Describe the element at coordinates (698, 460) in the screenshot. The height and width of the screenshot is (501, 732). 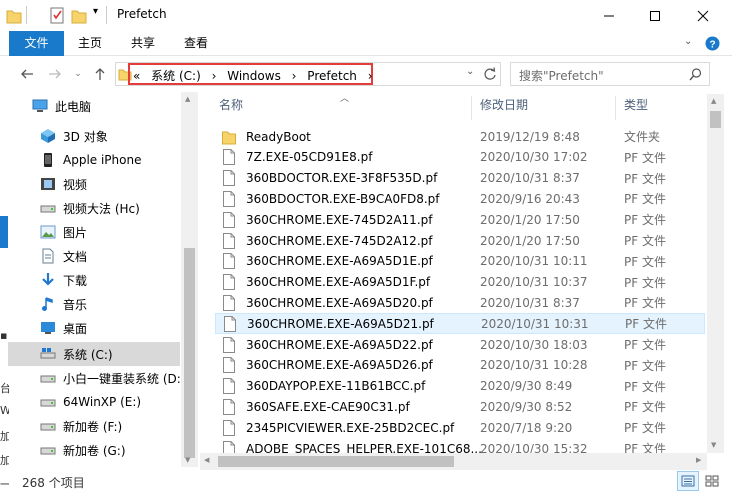
I see `scroll-right-icon: ▶` at that location.